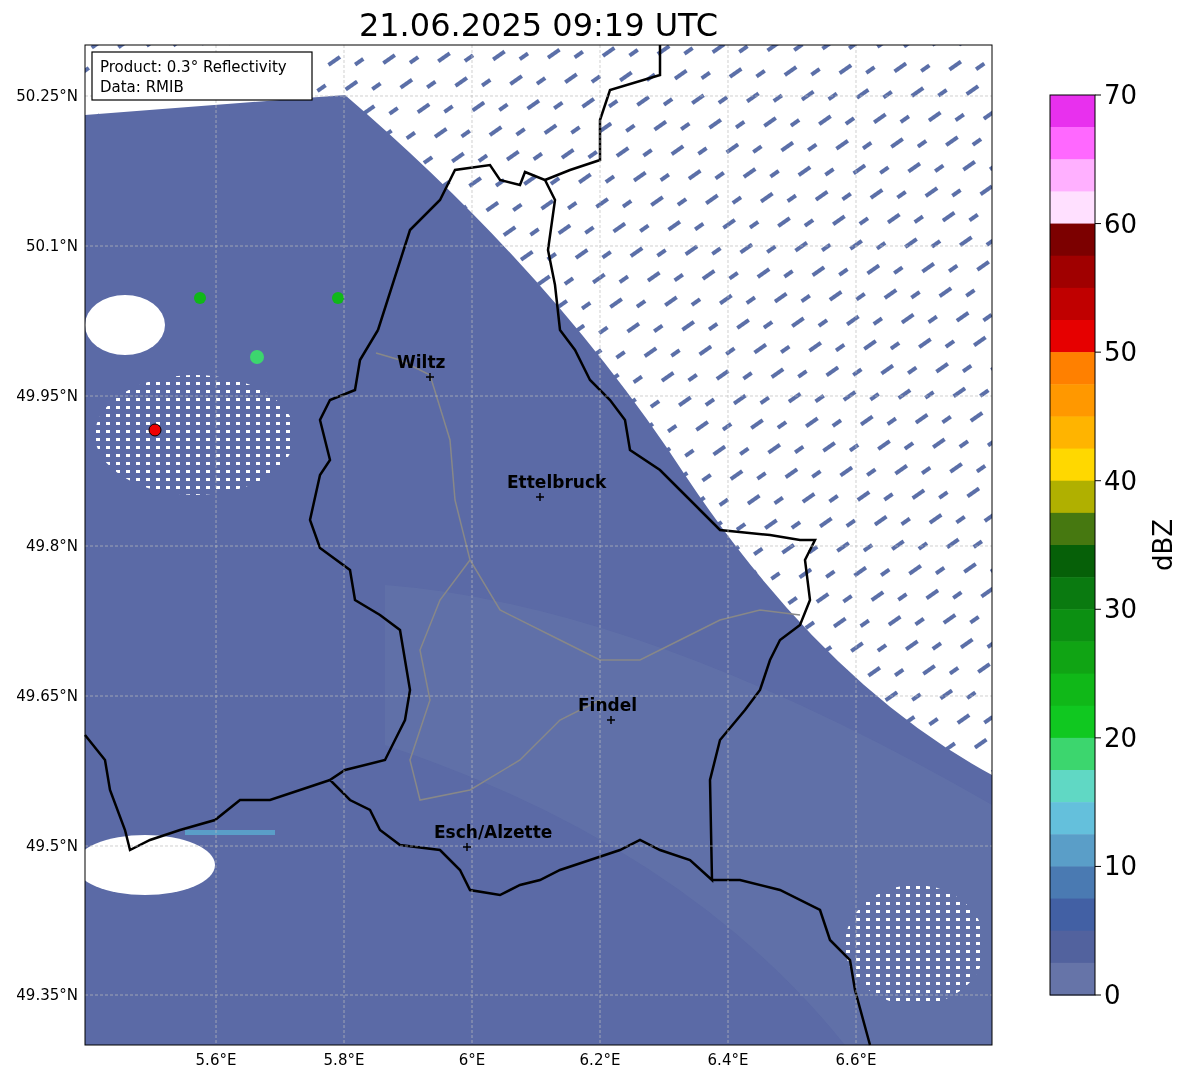 This screenshot has width=1184, height=1081. What do you see at coordinates (1121, 480) in the screenshot?
I see `colorbar-tick-label: 40` at bounding box center [1121, 480].